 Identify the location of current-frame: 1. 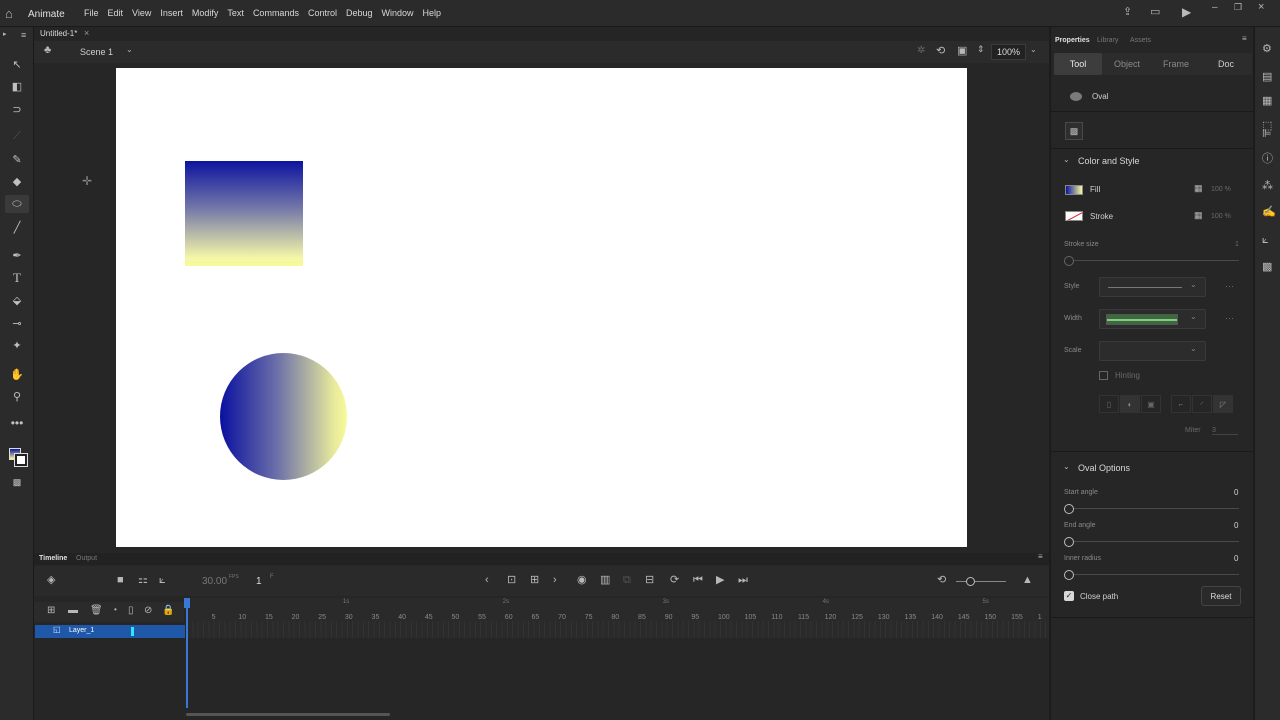
(259, 581).